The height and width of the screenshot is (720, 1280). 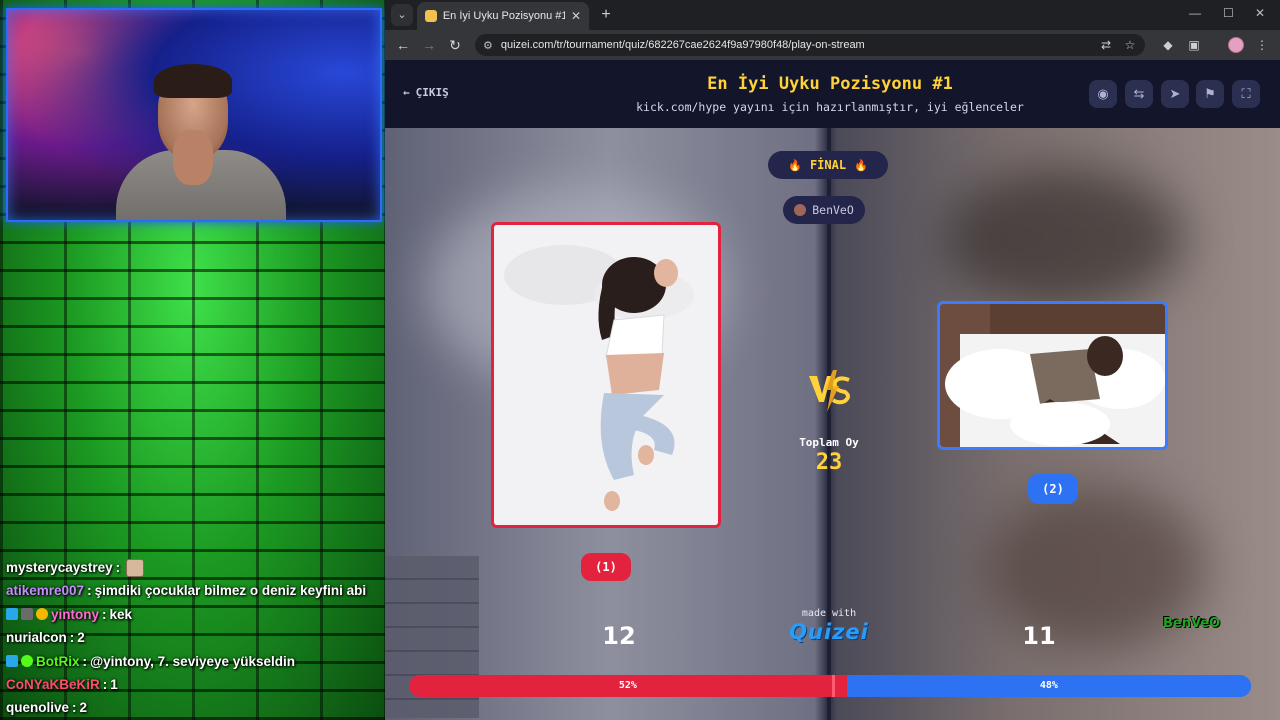 What do you see at coordinates (194, 115) in the screenshot?
I see `webcam-feed` at bounding box center [194, 115].